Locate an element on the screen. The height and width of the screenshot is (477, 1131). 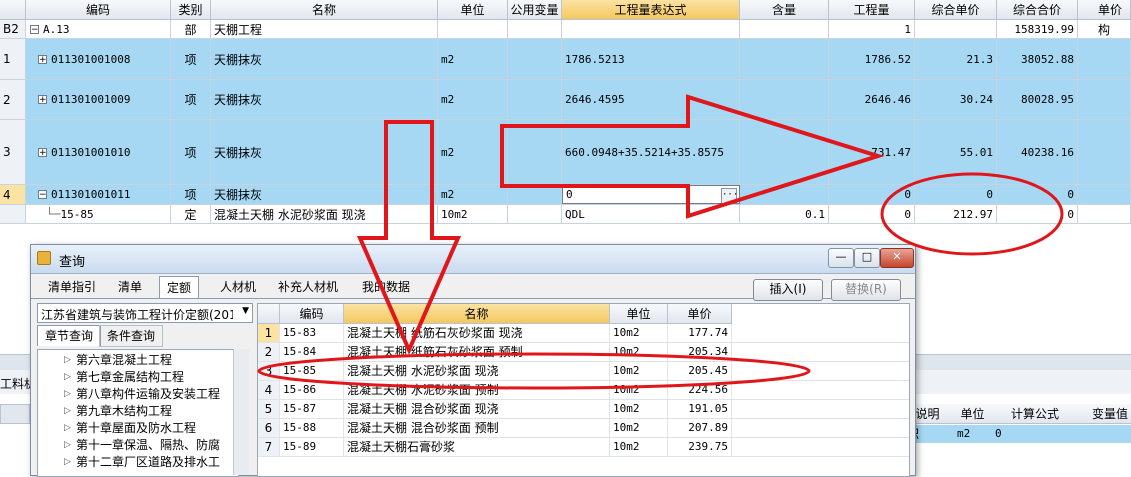
table-row: 4 −011301001011 项 天棚抹灰 m2 0 ··· 0 0 0 is located at coordinates (565, 195).